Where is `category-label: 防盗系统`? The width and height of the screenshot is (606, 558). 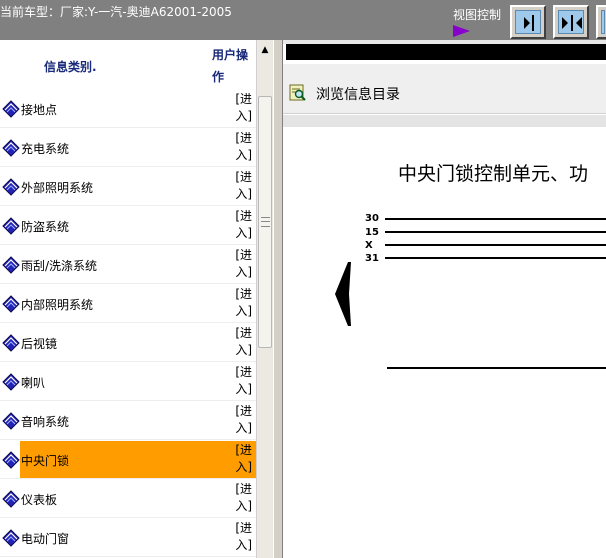
category-label: 防盗系统 is located at coordinates (45, 226).